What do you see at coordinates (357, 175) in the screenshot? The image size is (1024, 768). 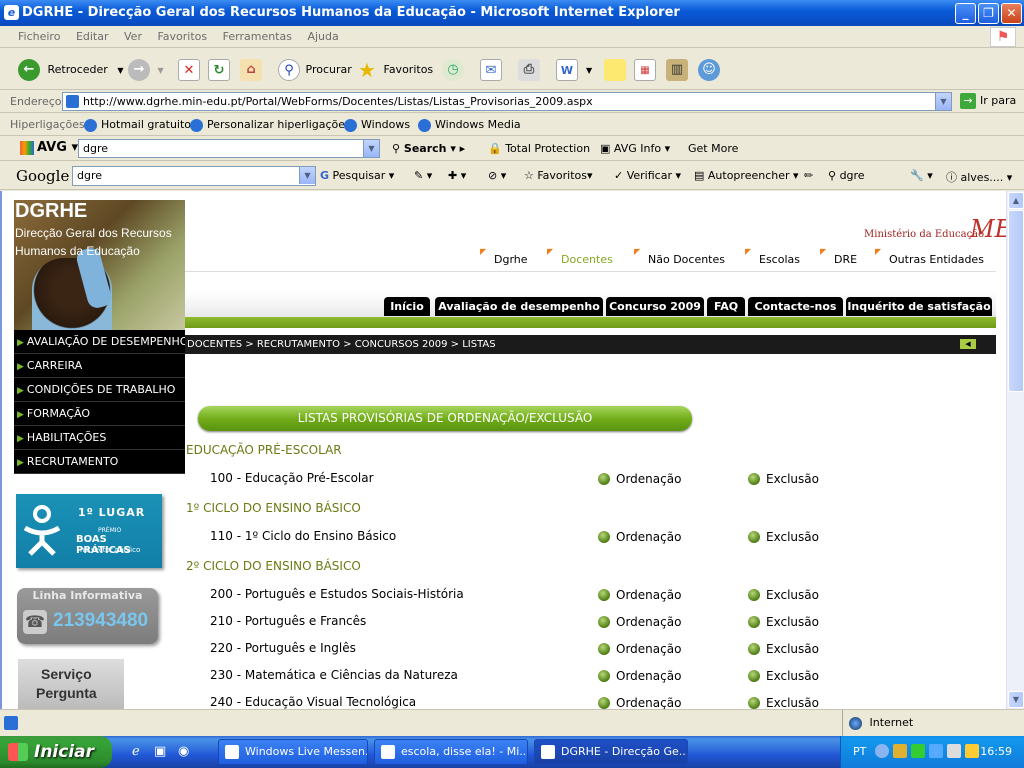 I see `google-pesquisar-button: G Pesquisar ▾` at bounding box center [357, 175].